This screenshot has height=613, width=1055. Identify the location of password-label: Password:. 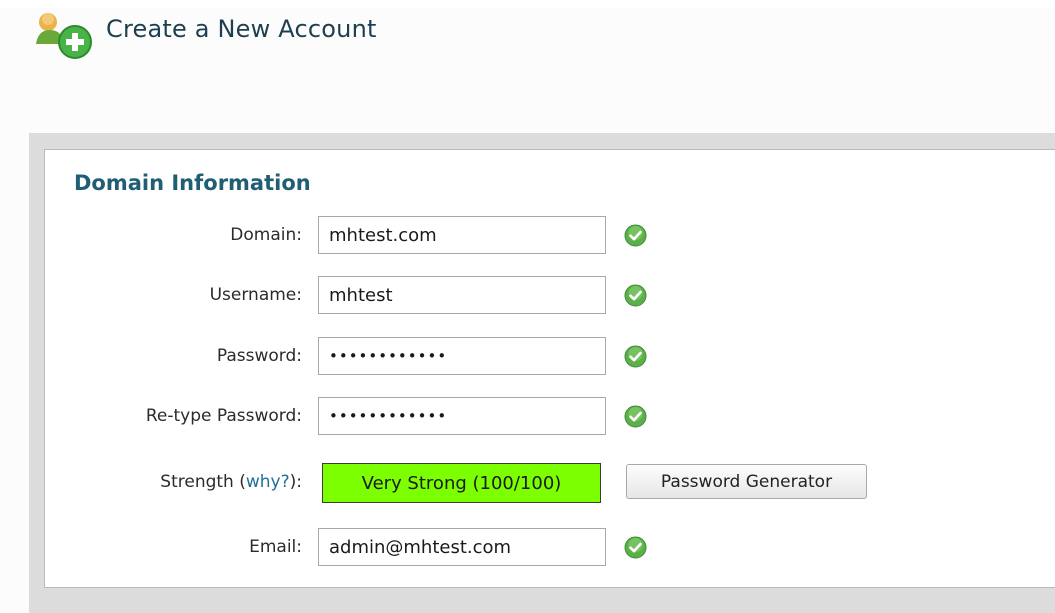
(259, 356).